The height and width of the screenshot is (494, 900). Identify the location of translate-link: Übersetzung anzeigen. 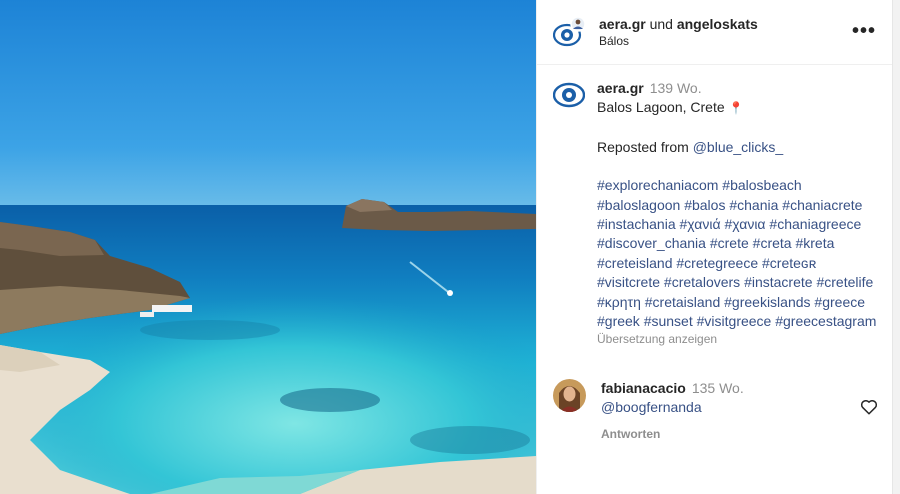
(737, 339).